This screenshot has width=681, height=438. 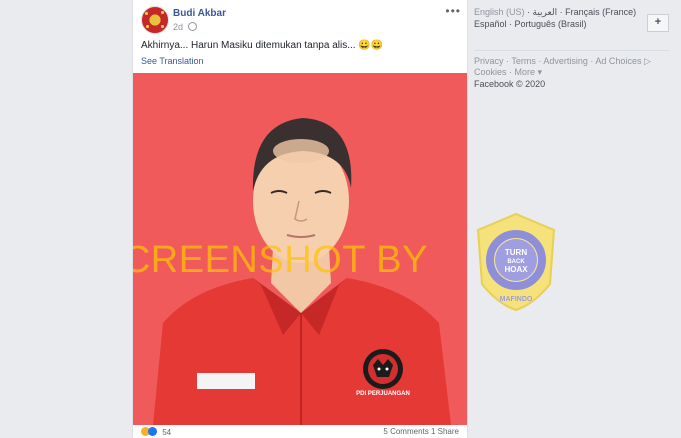 I want to click on ad-choices-link: Ad Choices ▷, so click(x=622, y=61).